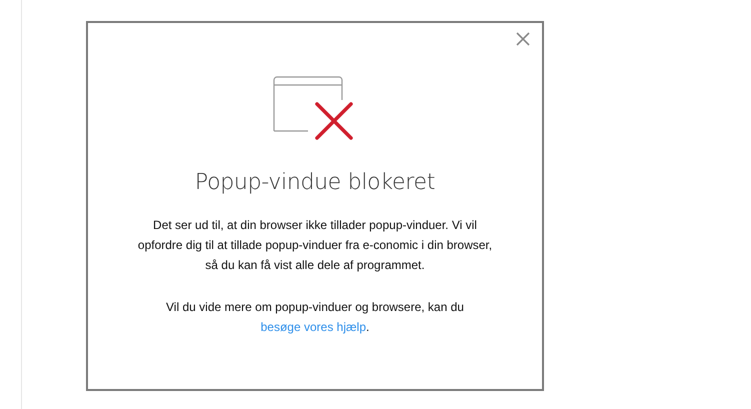 Image resolution: width=751 pixels, height=409 pixels. I want to click on dialog-title: Popup-vindue blokeret, so click(315, 182).